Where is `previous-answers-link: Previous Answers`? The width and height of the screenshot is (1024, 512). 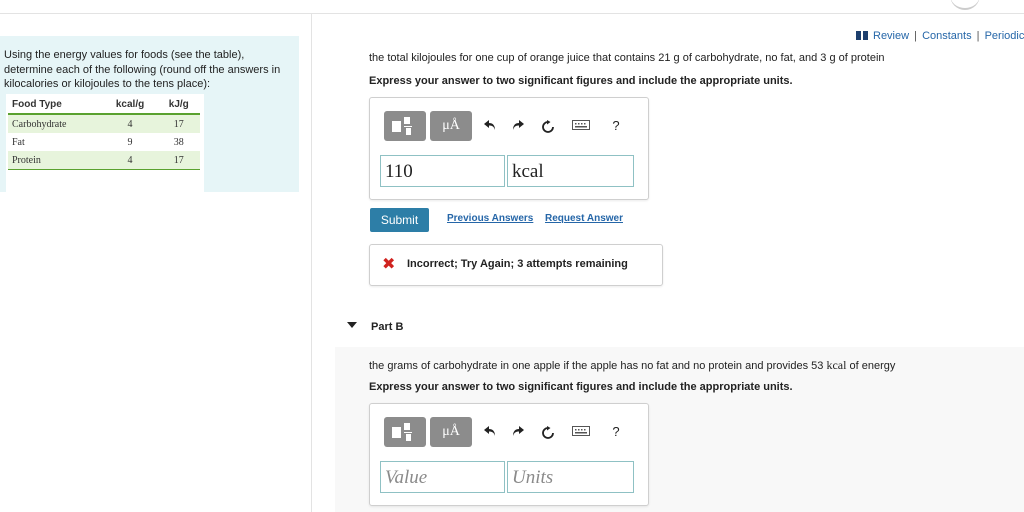 previous-answers-link: Previous Answers is located at coordinates (490, 218).